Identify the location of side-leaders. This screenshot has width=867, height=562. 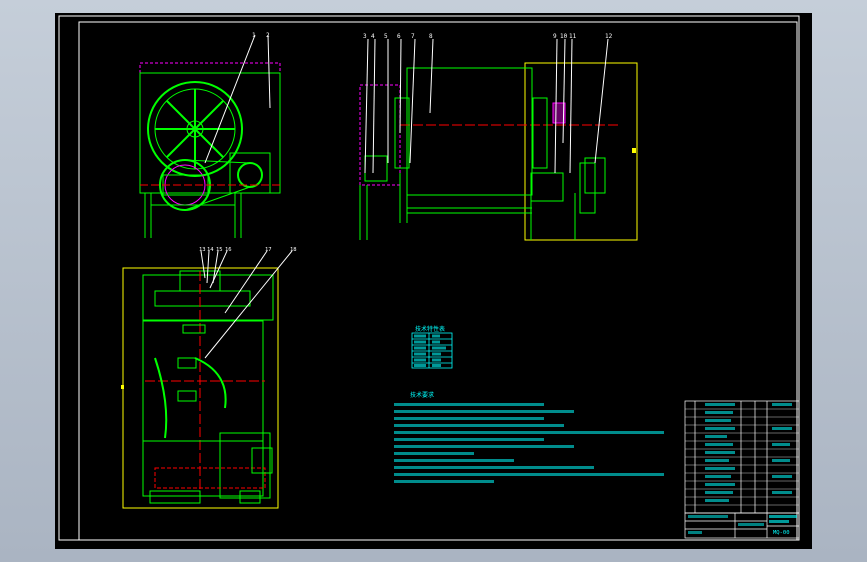
(486, 106).